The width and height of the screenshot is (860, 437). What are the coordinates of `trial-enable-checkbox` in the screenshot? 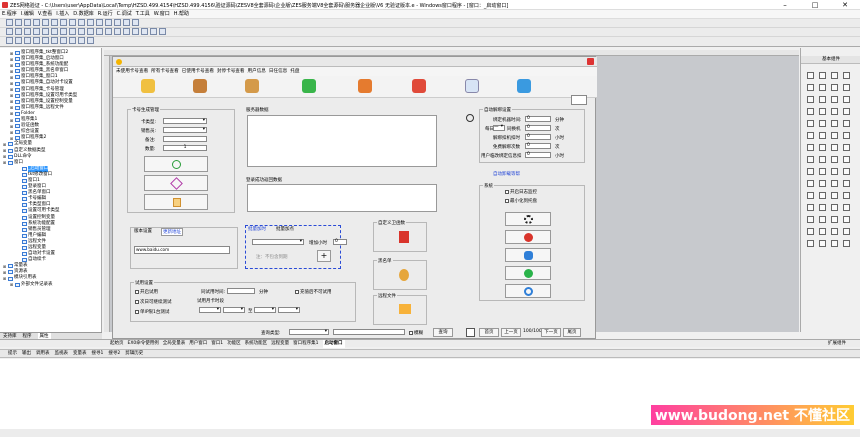 It's located at (137, 291).